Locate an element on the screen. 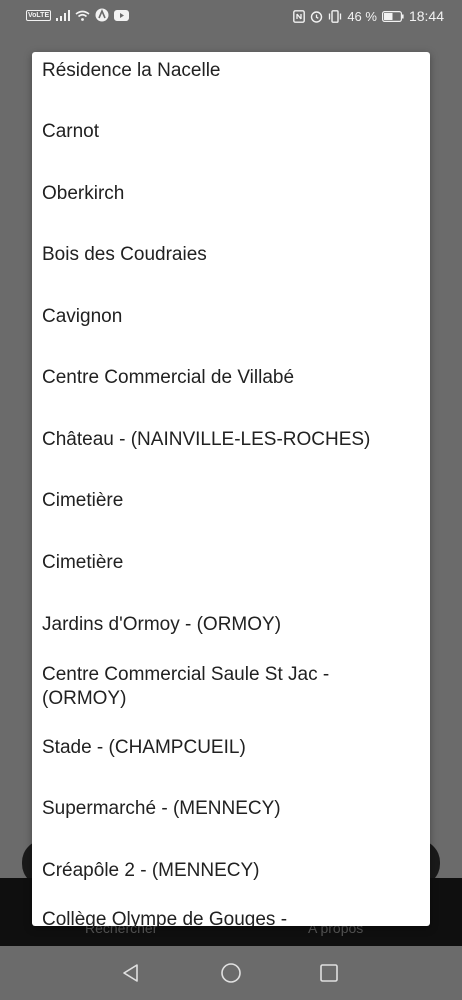 The height and width of the screenshot is (1000, 462). list-item: Centre Commercial Saule St Jac - (ORMOY) is located at coordinates (231, 687).